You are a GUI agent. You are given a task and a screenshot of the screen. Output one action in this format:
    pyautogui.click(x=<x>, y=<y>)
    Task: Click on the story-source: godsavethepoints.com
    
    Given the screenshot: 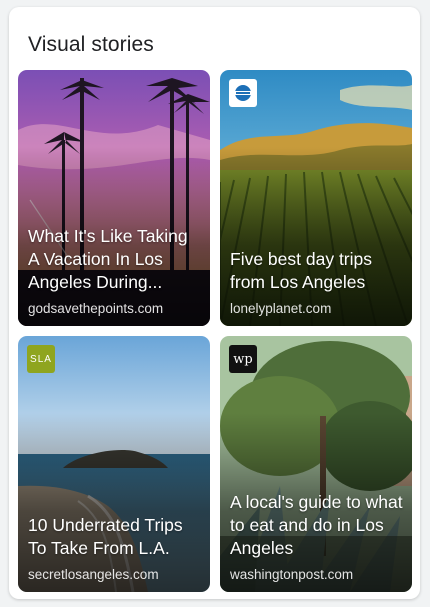 What is the action you would take?
    pyautogui.click(x=96, y=308)
    